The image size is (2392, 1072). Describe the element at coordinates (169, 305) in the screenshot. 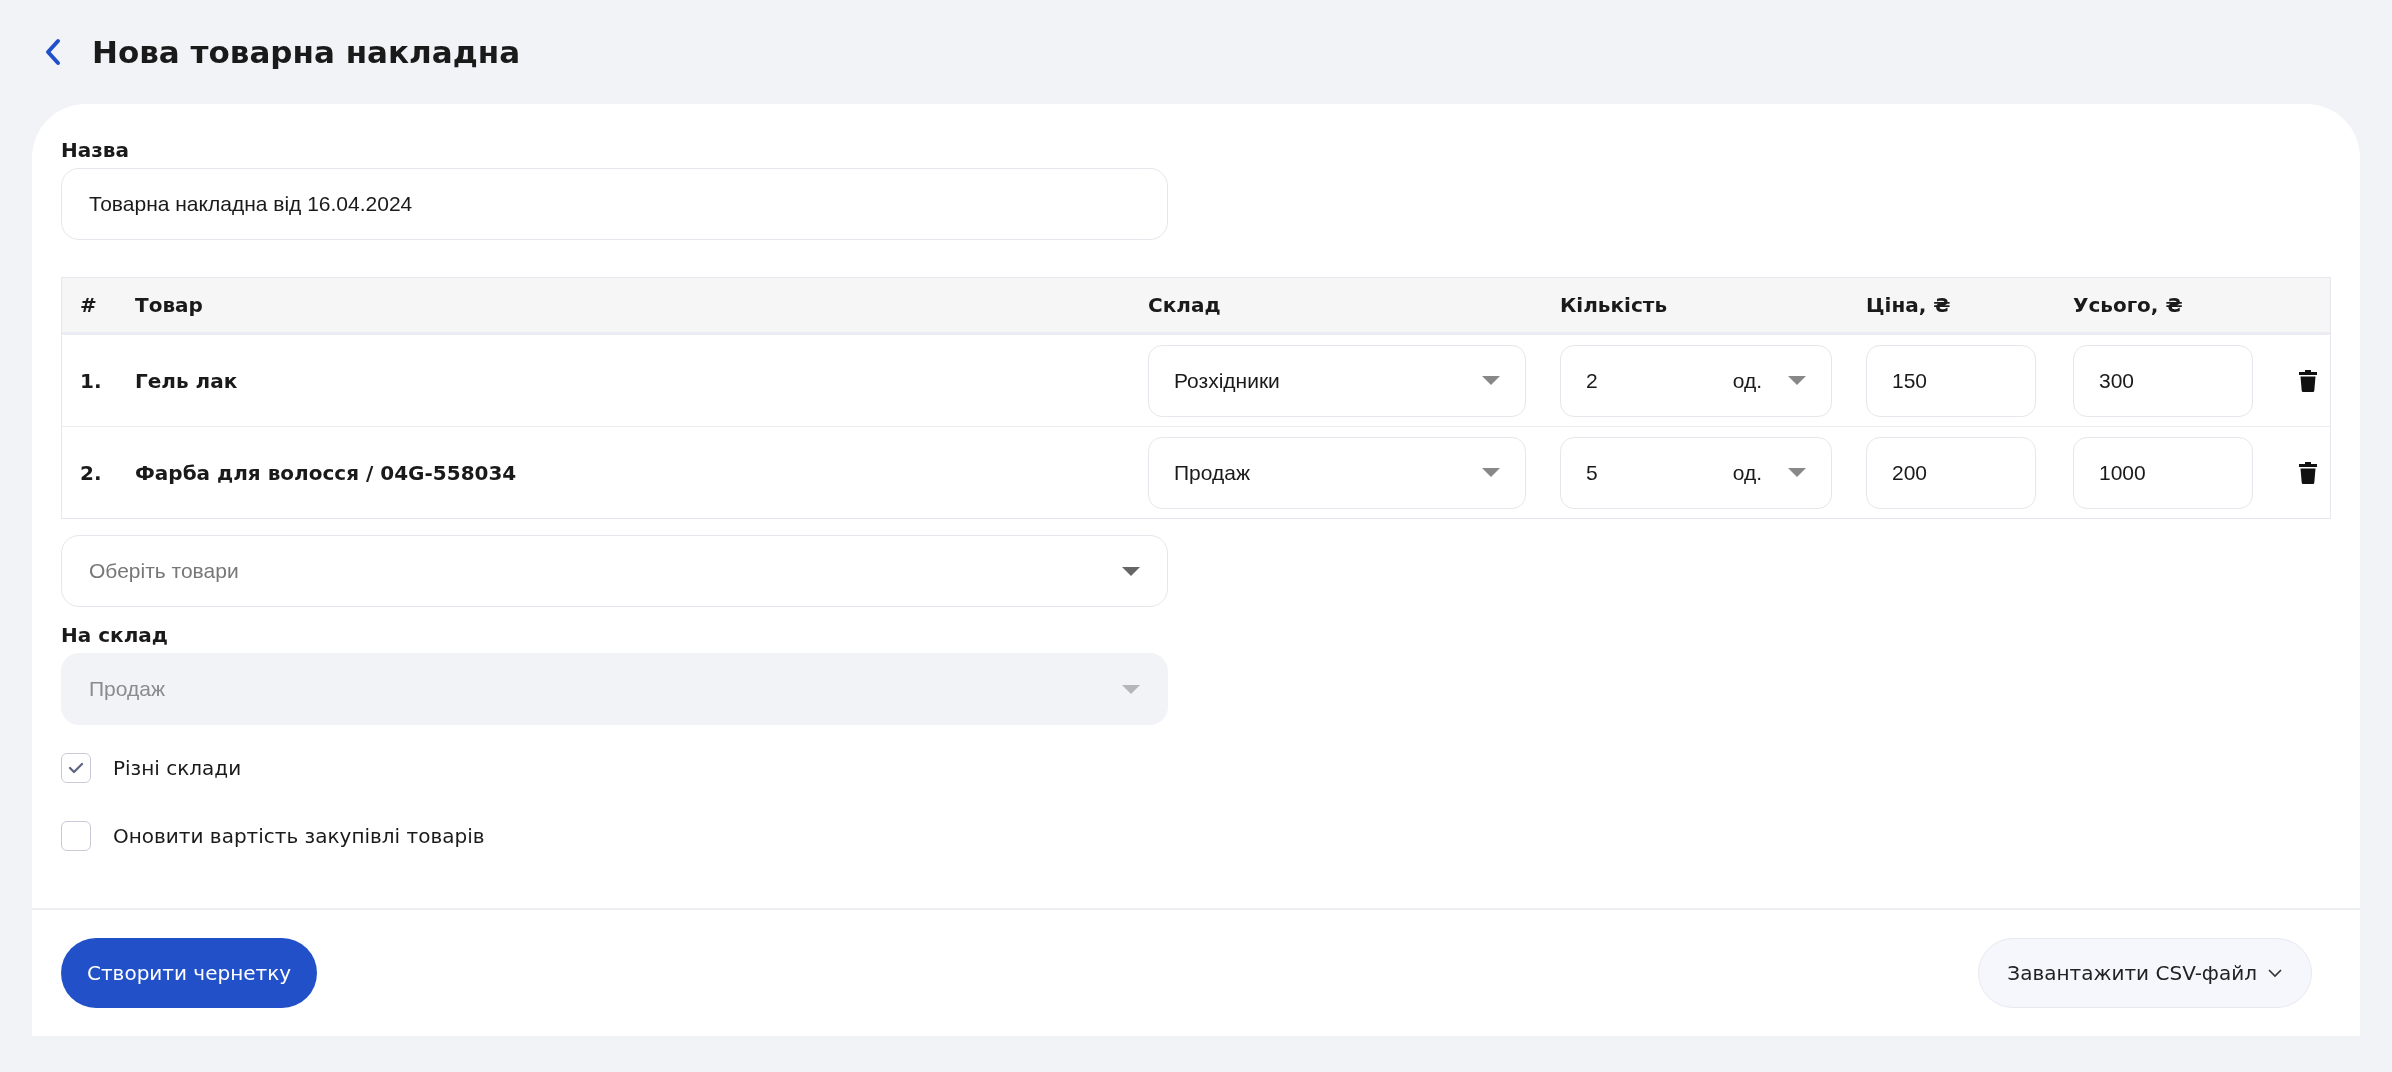

I see `column-header: Товар` at that location.